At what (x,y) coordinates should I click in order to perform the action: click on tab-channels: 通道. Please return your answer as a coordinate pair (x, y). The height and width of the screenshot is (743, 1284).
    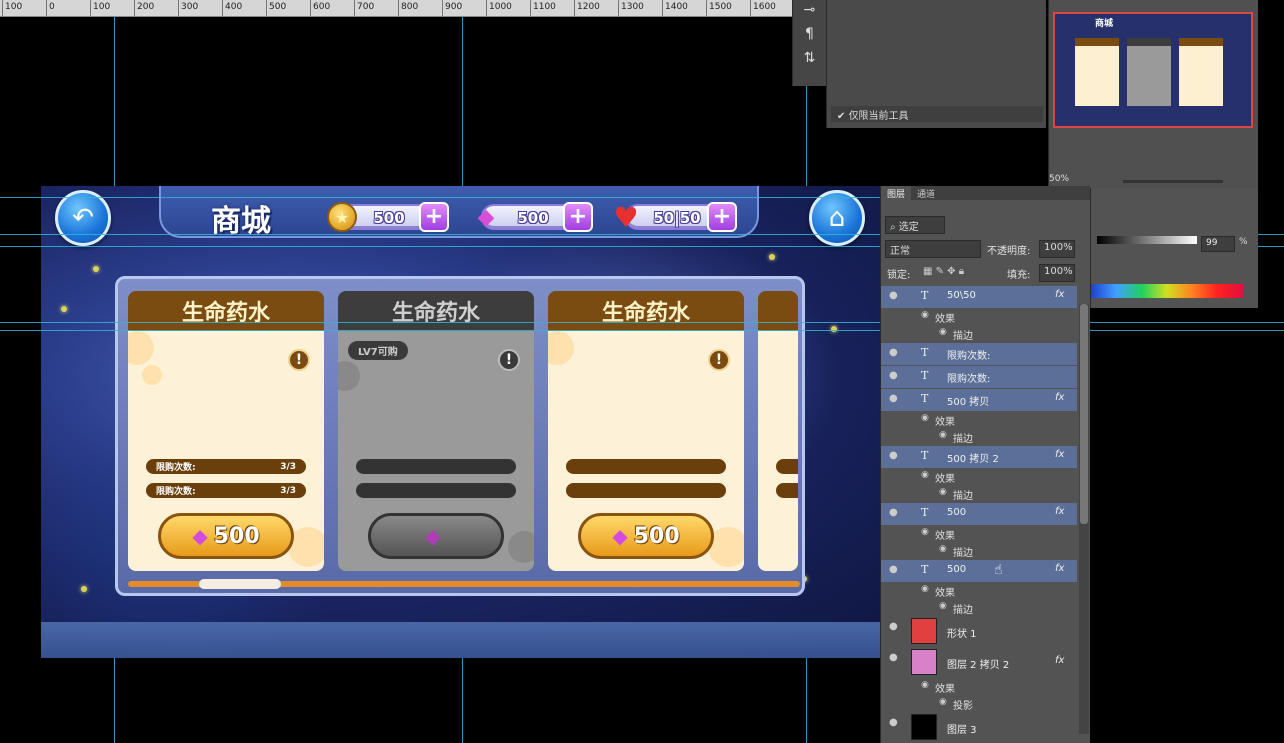
    Looking at the image, I should click on (926, 193).